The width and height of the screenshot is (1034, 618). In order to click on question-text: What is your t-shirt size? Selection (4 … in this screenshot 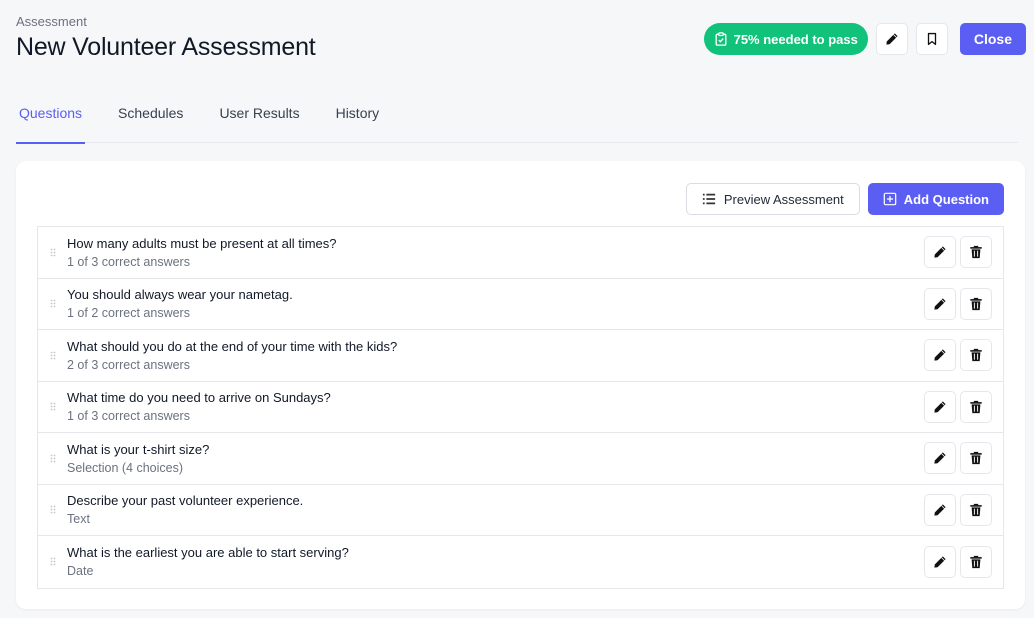, I will do `click(495, 458)`.